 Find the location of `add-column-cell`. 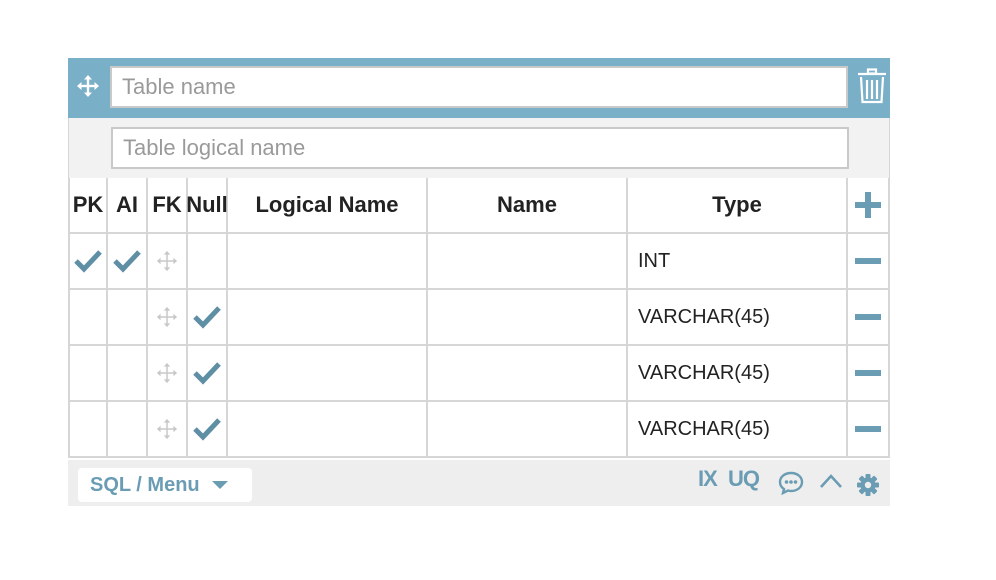

add-column-cell is located at coordinates (869, 206).